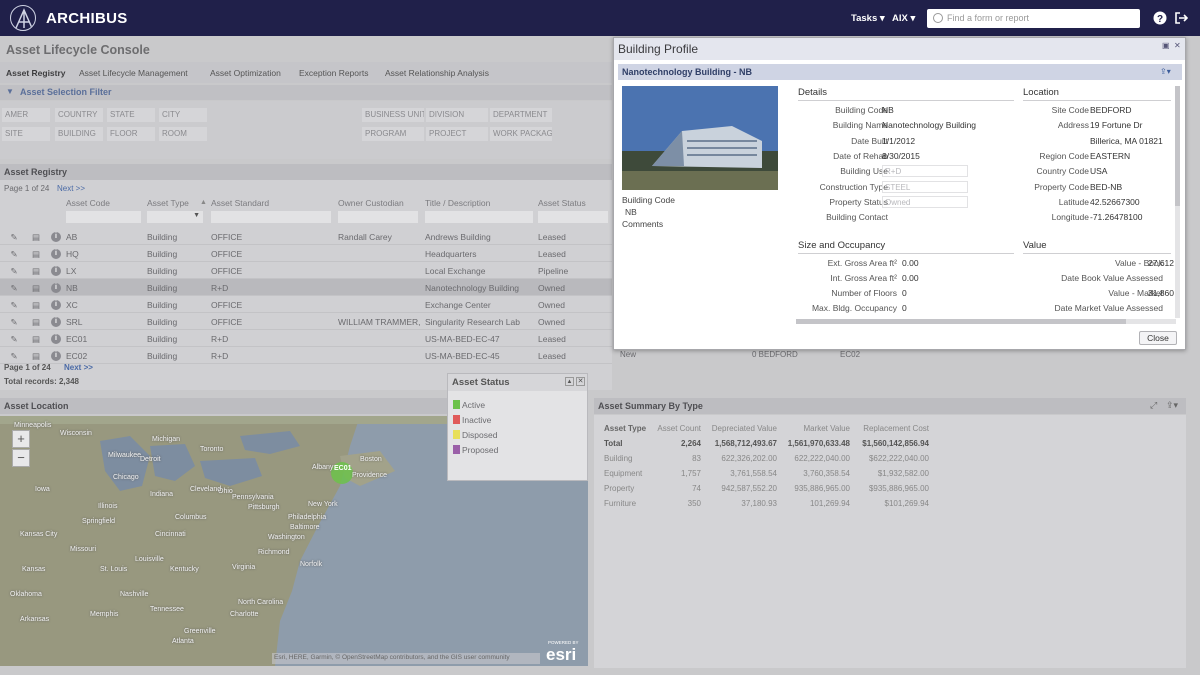  Describe the element at coordinates (183, 115) in the screenshot. I see `filter-city: CITY` at that location.